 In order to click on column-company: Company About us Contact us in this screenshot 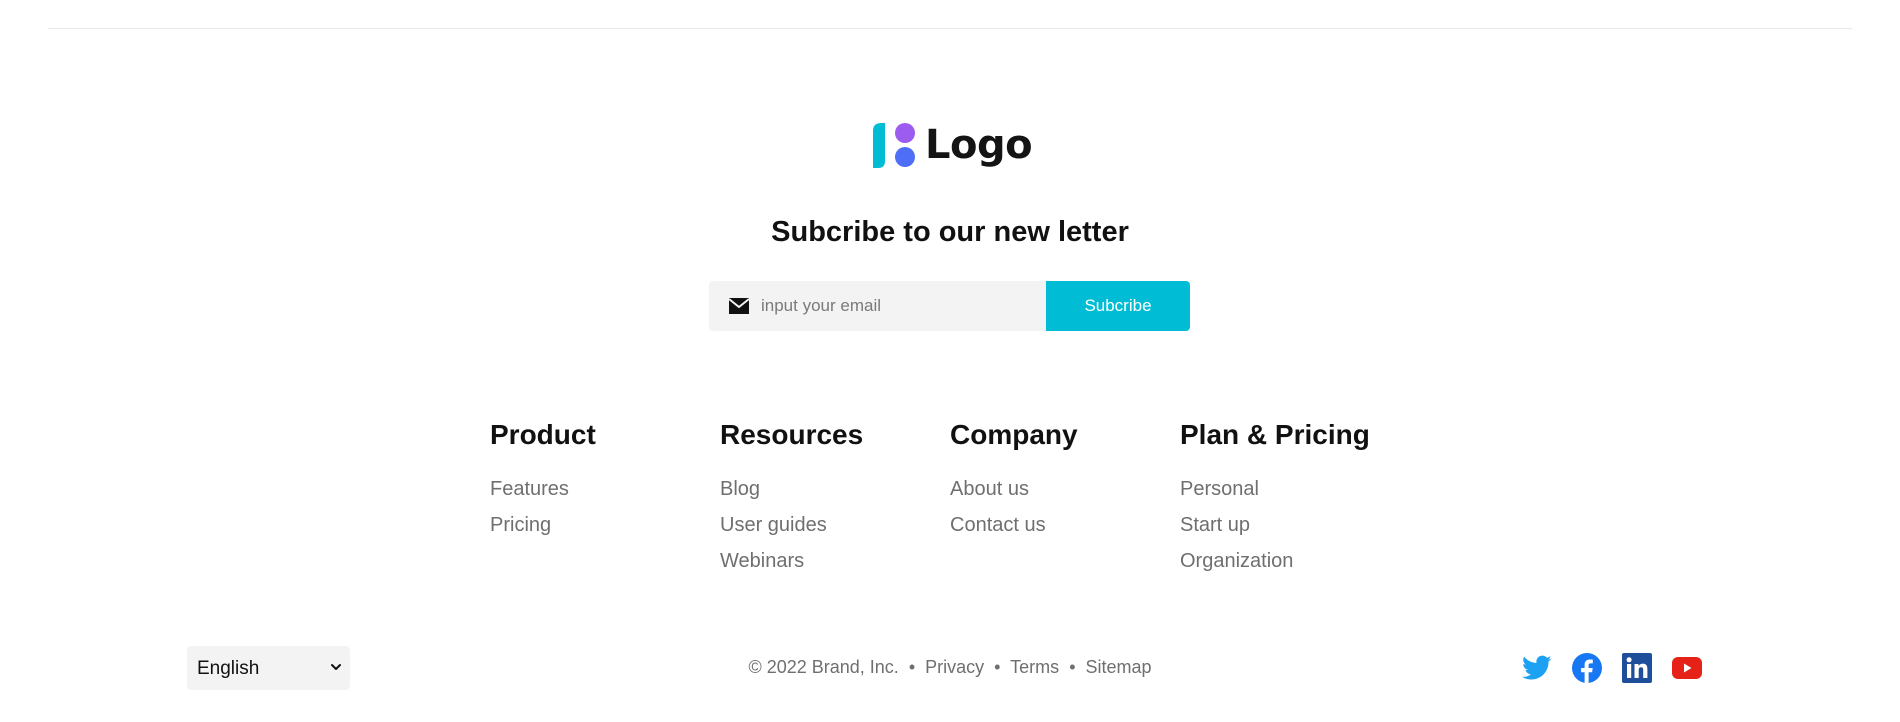, I will do `click(1065, 498)`.